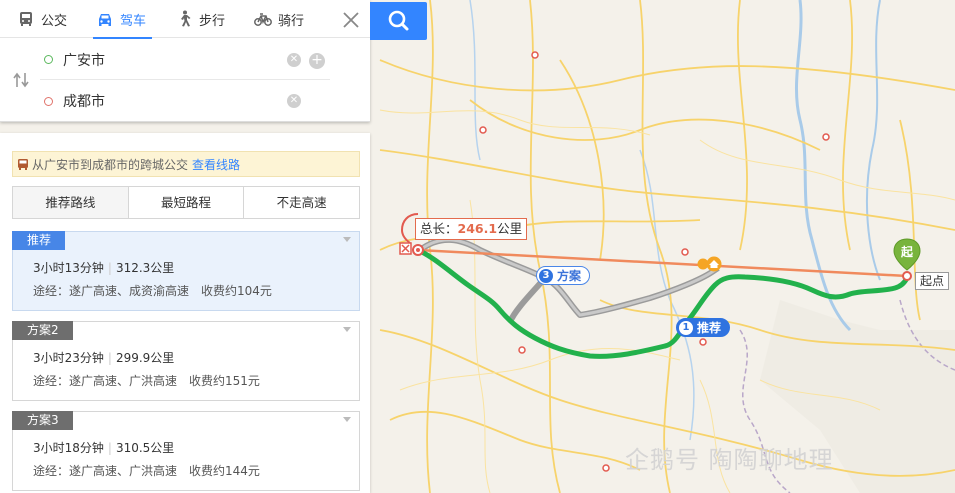 The width and height of the screenshot is (955, 493). I want to click on tab-recommended-route: 推荐路线, so click(71, 202).